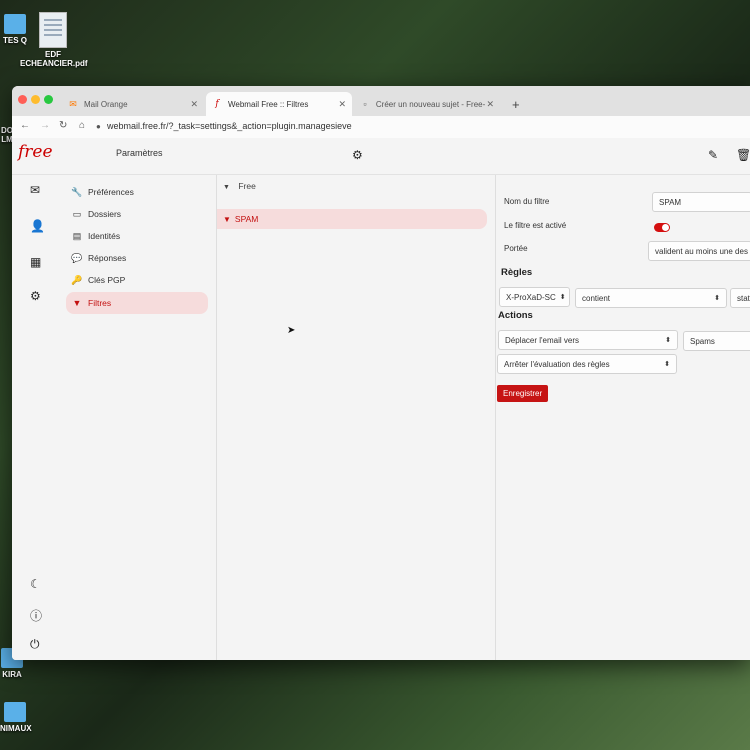 The height and width of the screenshot is (750, 750). Describe the element at coordinates (15, 712) in the screenshot. I see `folder-icon` at that location.